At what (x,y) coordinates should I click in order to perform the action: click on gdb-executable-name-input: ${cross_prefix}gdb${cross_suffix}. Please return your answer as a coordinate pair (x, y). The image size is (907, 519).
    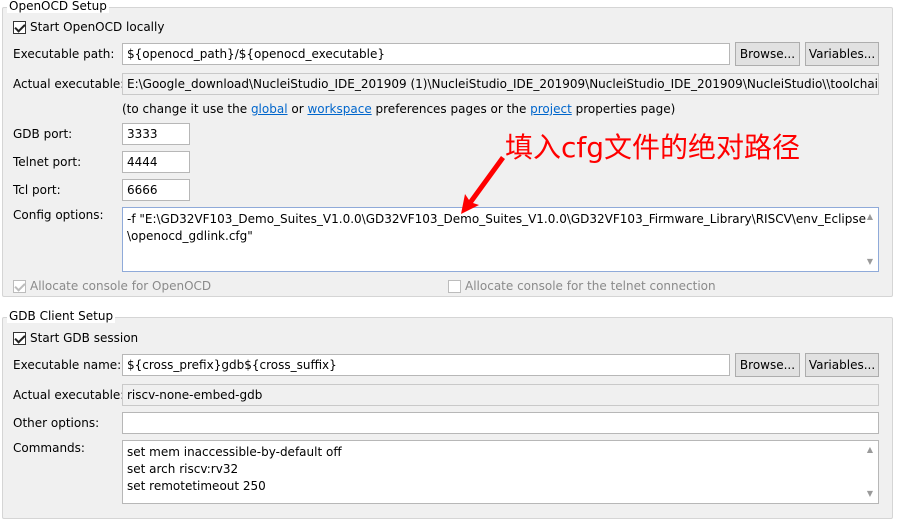
    Looking at the image, I should click on (426, 365).